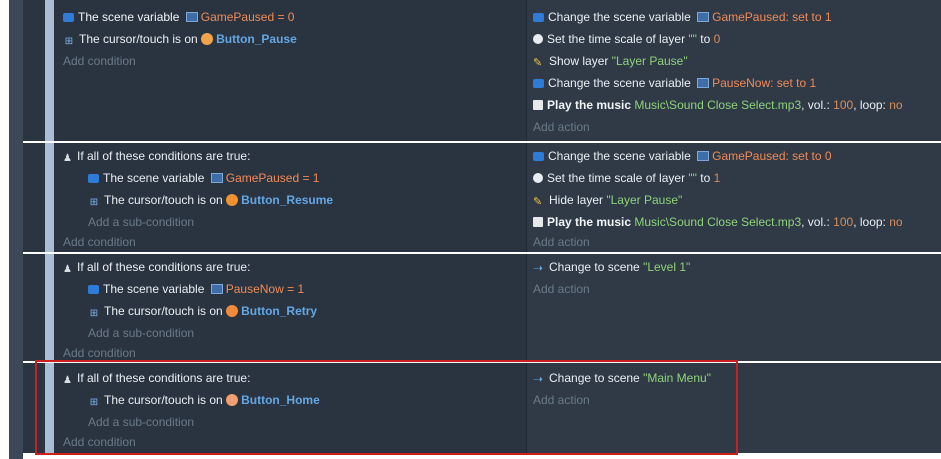  What do you see at coordinates (626, 178) in the screenshot?
I see `action-row: Set the time scale of layer "" to 1` at bounding box center [626, 178].